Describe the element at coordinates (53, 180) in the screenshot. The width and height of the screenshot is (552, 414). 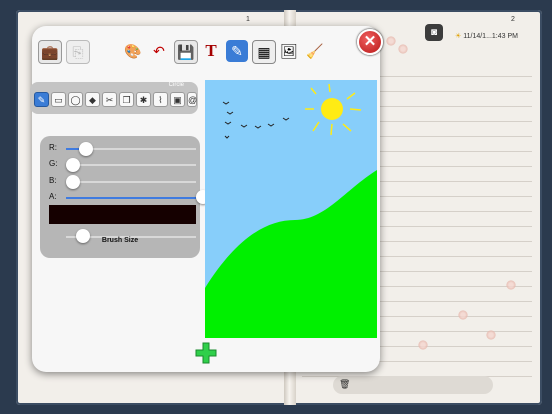
I see `blue-label: B:` at that location.